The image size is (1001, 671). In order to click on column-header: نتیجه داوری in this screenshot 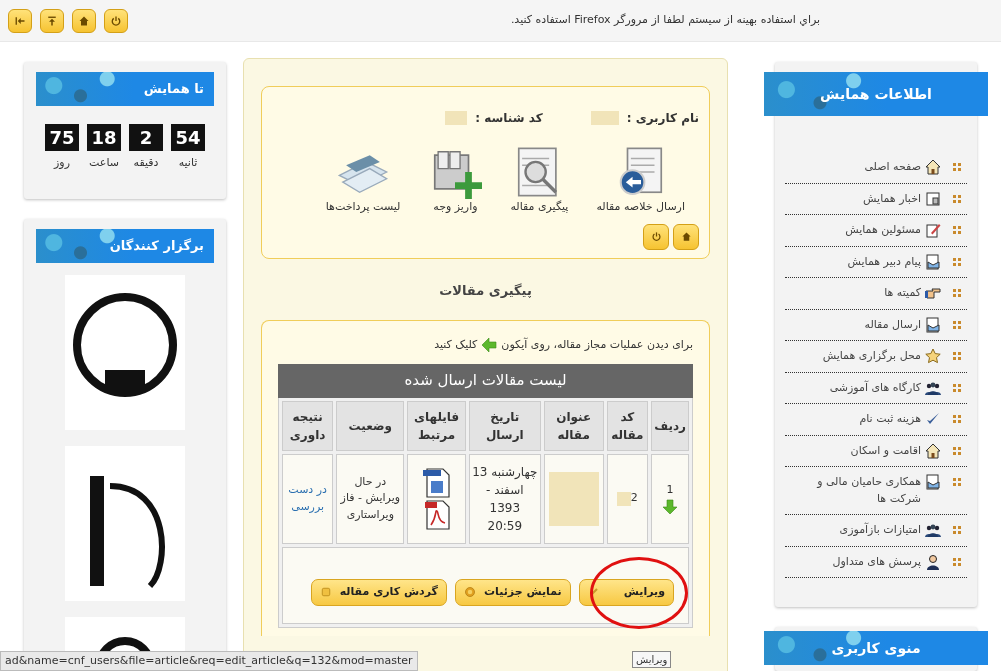, I will do `click(308, 425)`.